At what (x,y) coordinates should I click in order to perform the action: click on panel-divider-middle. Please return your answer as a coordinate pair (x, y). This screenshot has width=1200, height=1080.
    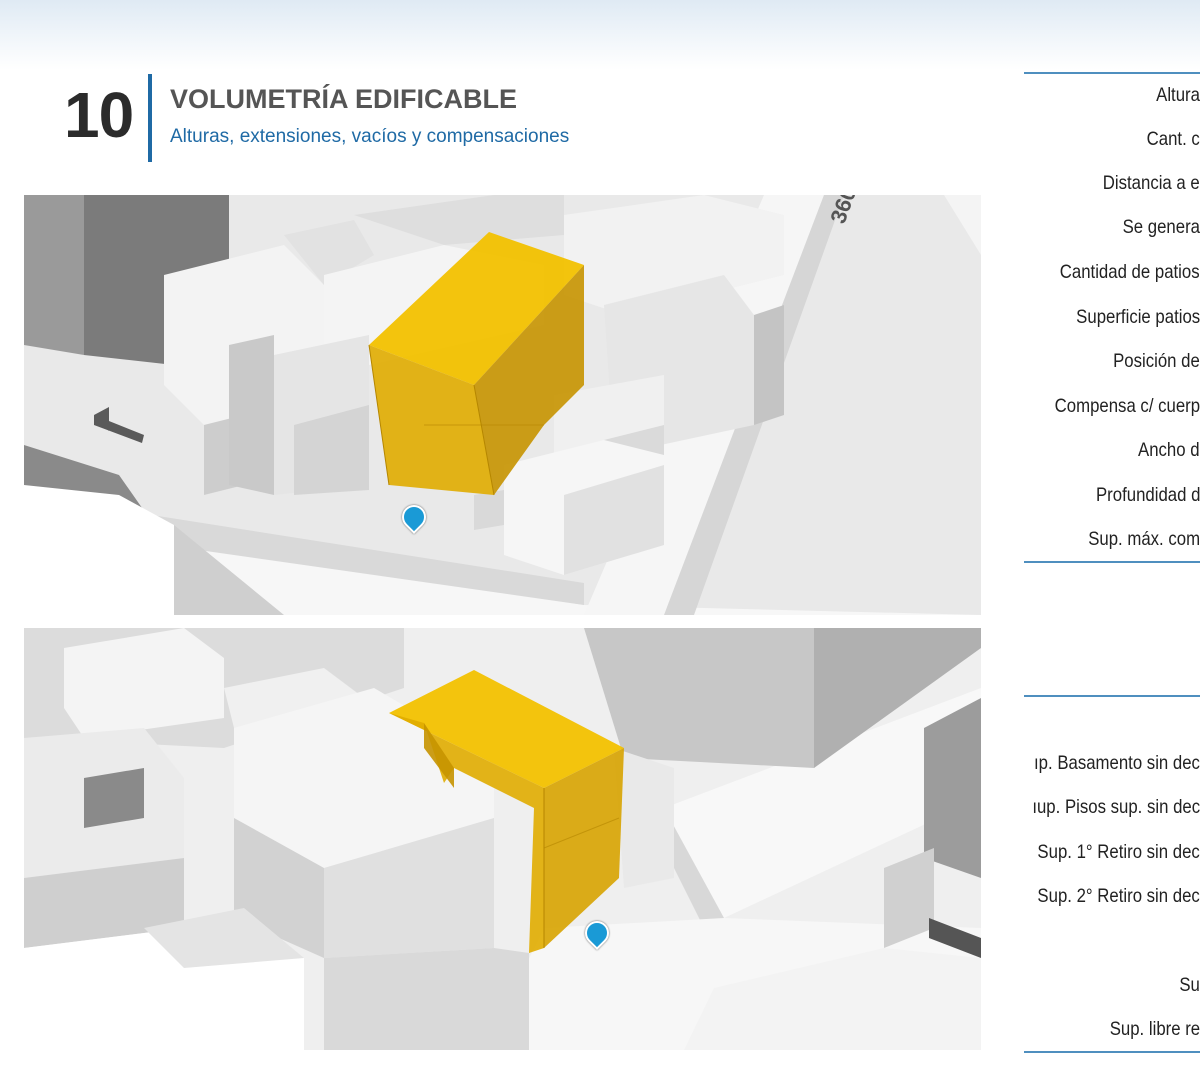
    Looking at the image, I should click on (1112, 562).